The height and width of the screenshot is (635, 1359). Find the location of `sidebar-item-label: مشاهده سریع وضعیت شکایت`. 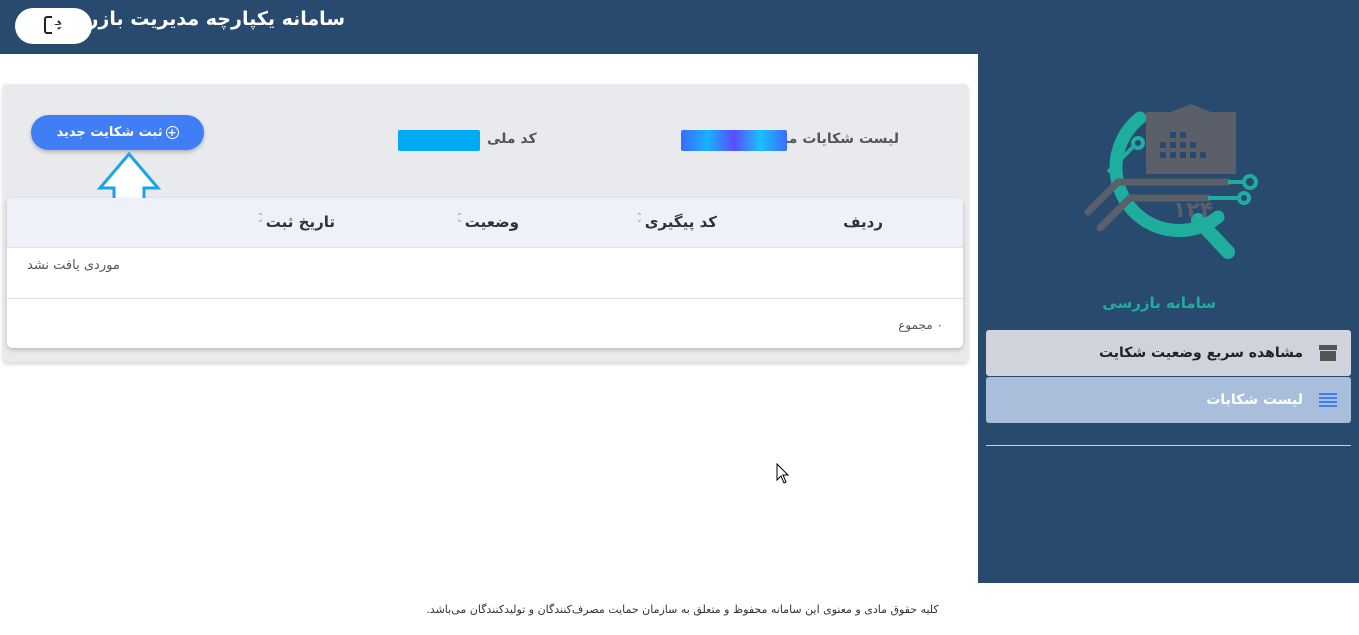

sidebar-item-label: مشاهده سریع وضعیت شکایت is located at coordinates (1200, 353).